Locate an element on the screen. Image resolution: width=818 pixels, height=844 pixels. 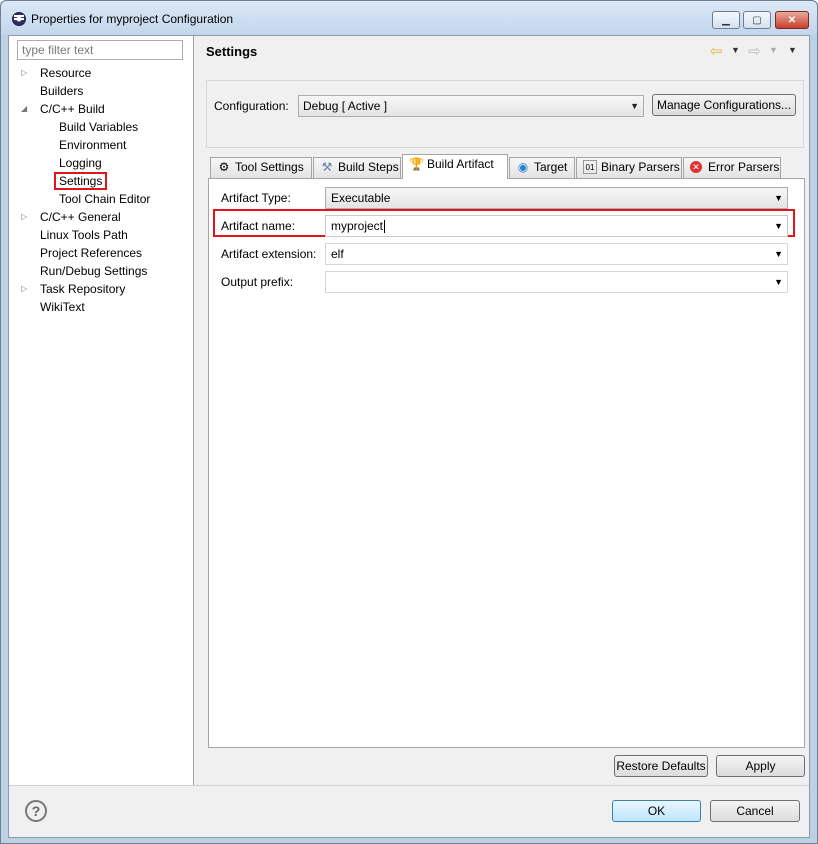
binary-icon: 01 is located at coordinates (590, 167).